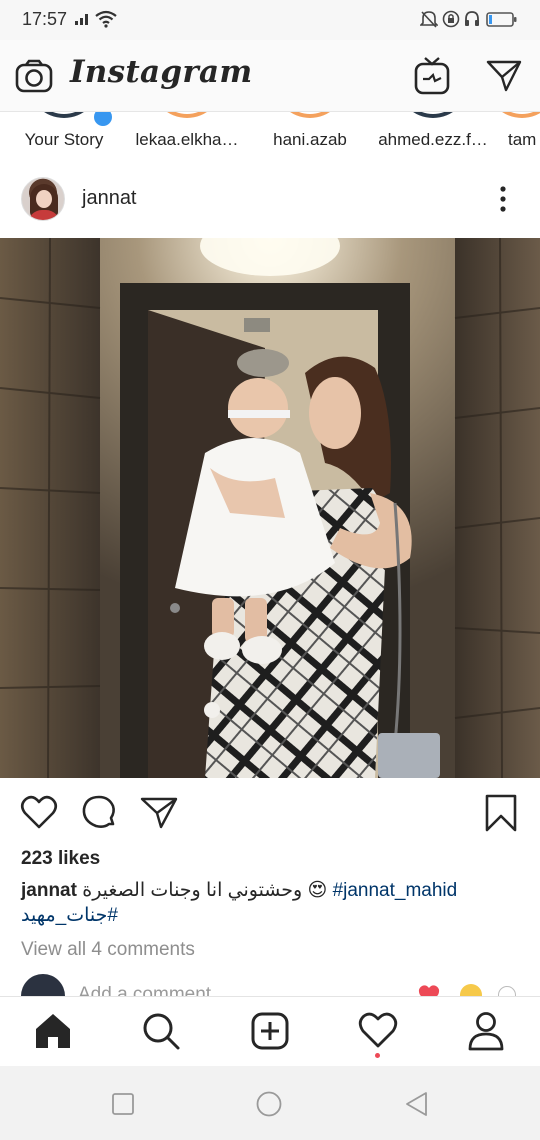  I want to click on camera-icon, so click(34, 76).